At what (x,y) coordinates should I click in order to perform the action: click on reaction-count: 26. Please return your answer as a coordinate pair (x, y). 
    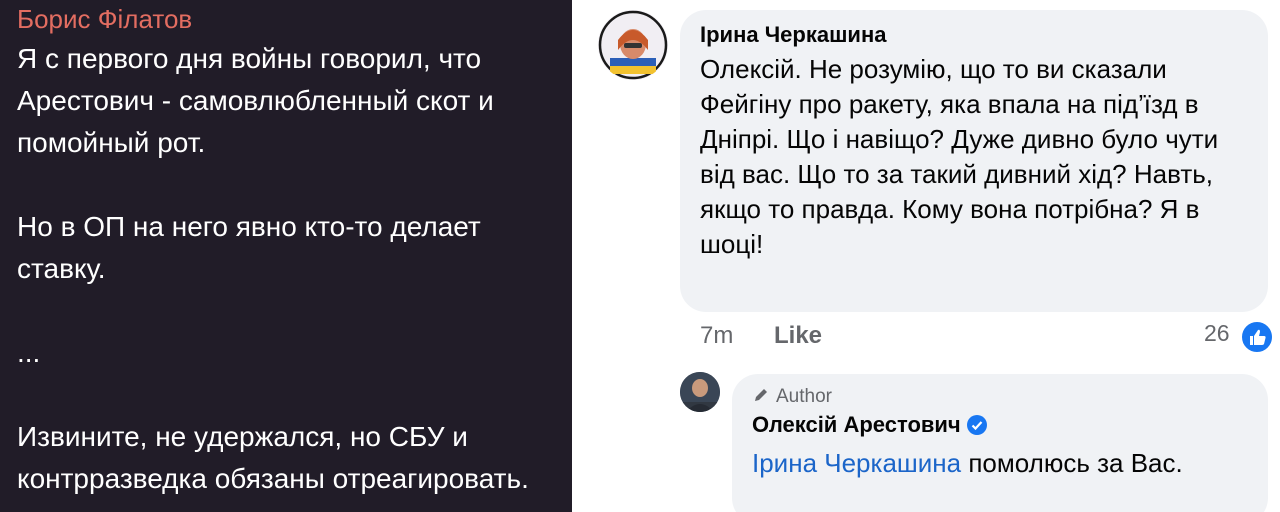
    Looking at the image, I should click on (1217, 333).